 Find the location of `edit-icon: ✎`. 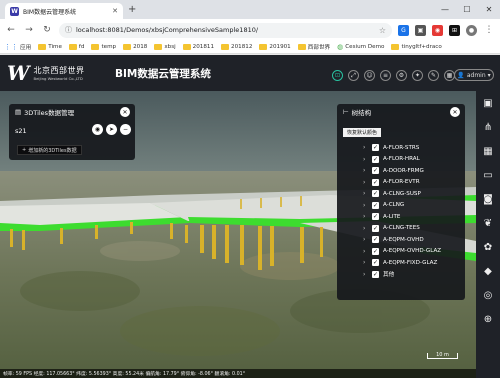

edit-icon: ✎ is located at coordinates (433, 75).